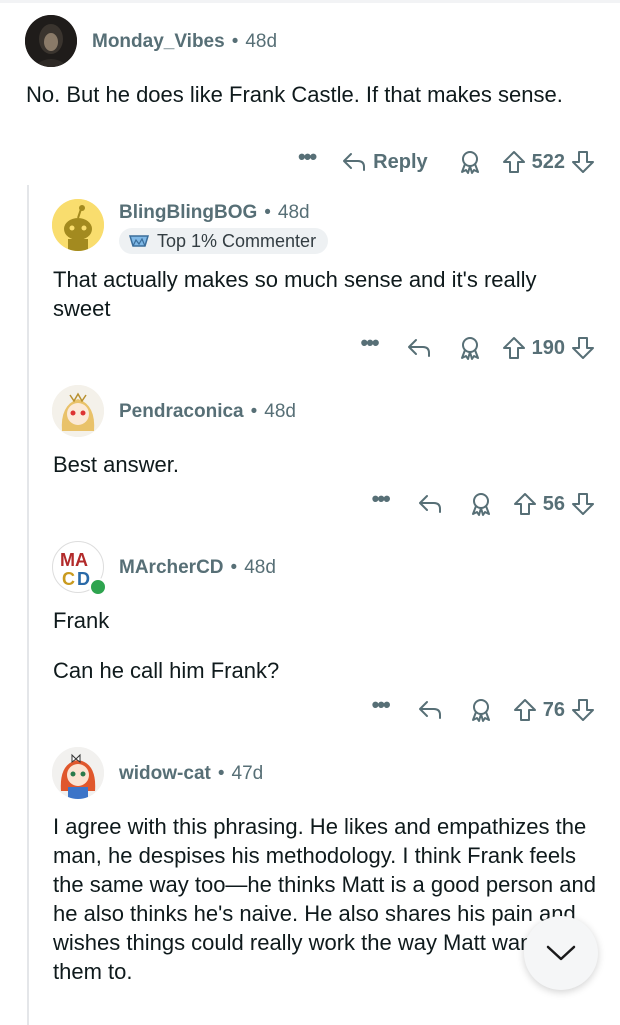  Describe the element at coordinates (116, 464) in the screenshot. I see `comment-body: Best answer.` at that location.